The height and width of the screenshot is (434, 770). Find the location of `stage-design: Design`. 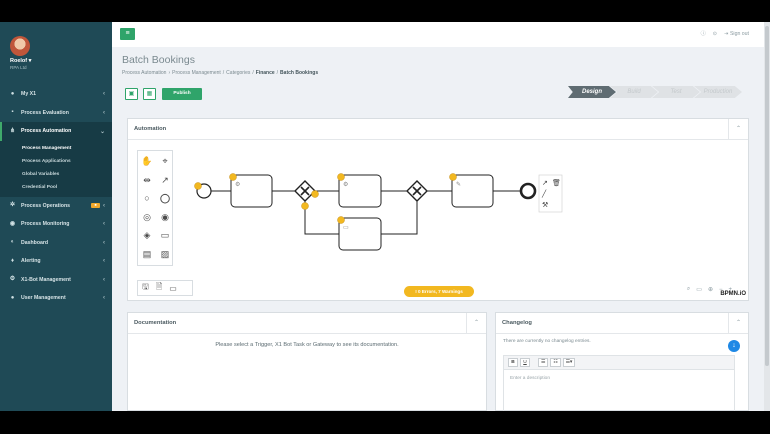

stage-design: Design is located at coordinates (592, 92).